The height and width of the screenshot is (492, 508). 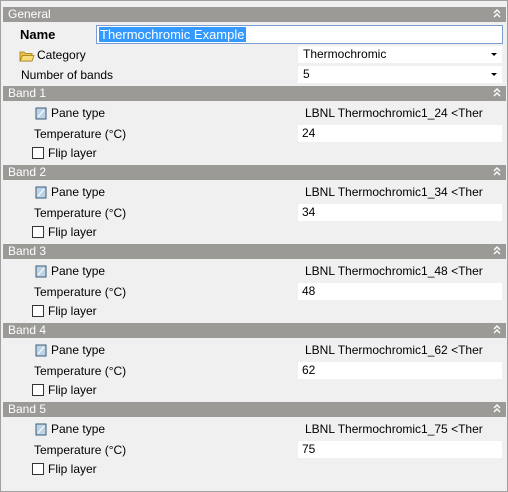 I want to click on category-label: Category, so click(x=61, y=55).